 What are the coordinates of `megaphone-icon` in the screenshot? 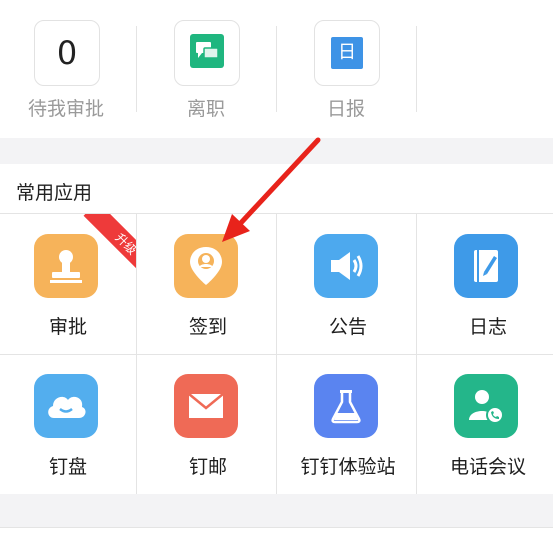 It's located at (346, 266).